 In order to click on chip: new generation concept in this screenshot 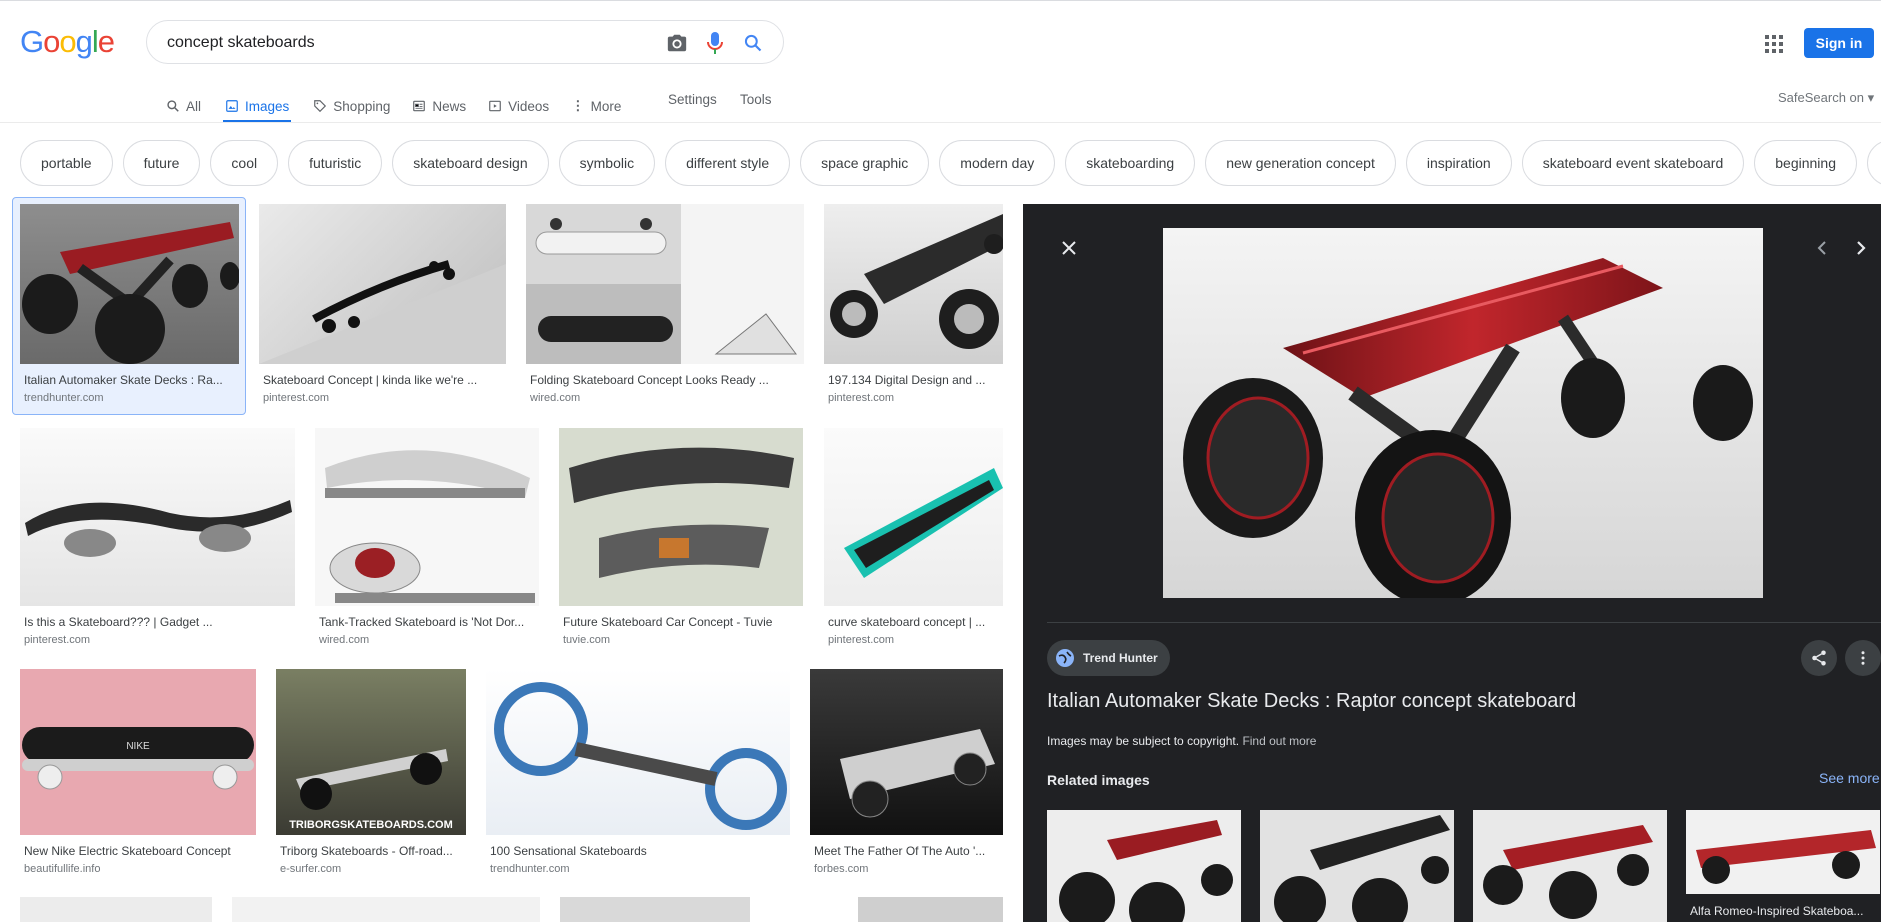, I will do `click(1300, 163)`.